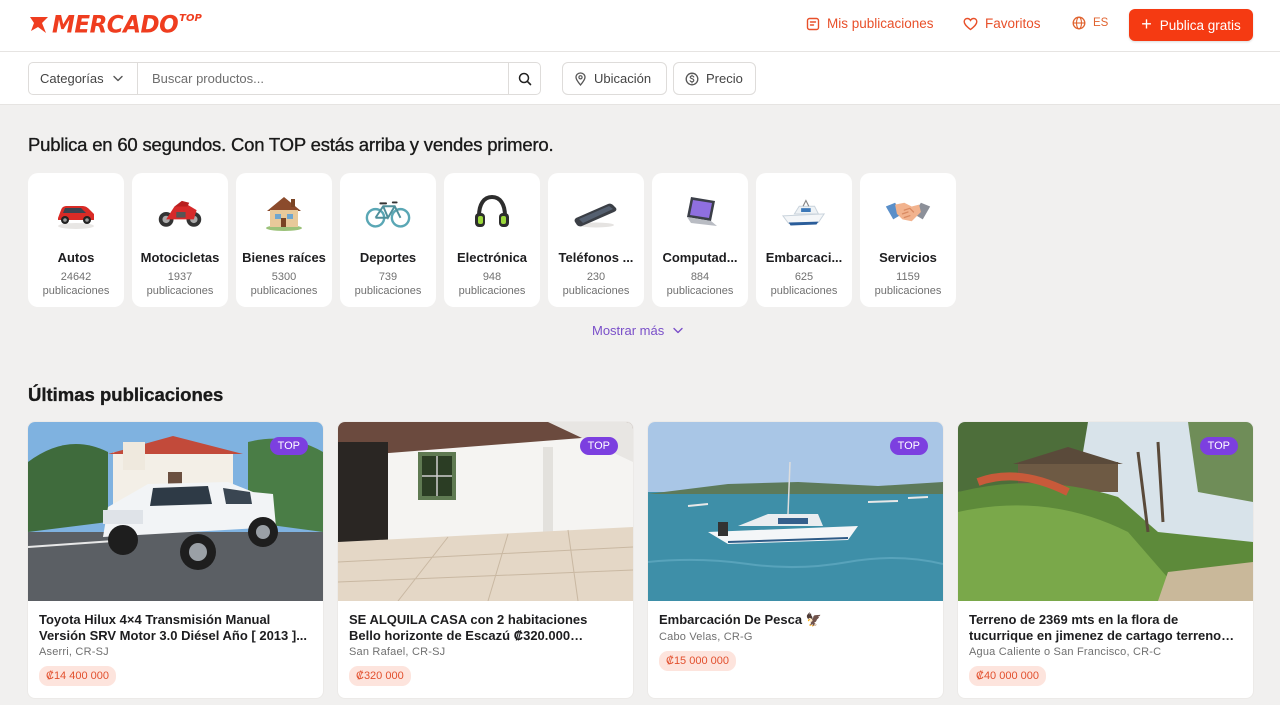  I want to click on category-name: Bienes raíces, so click(284, 257).